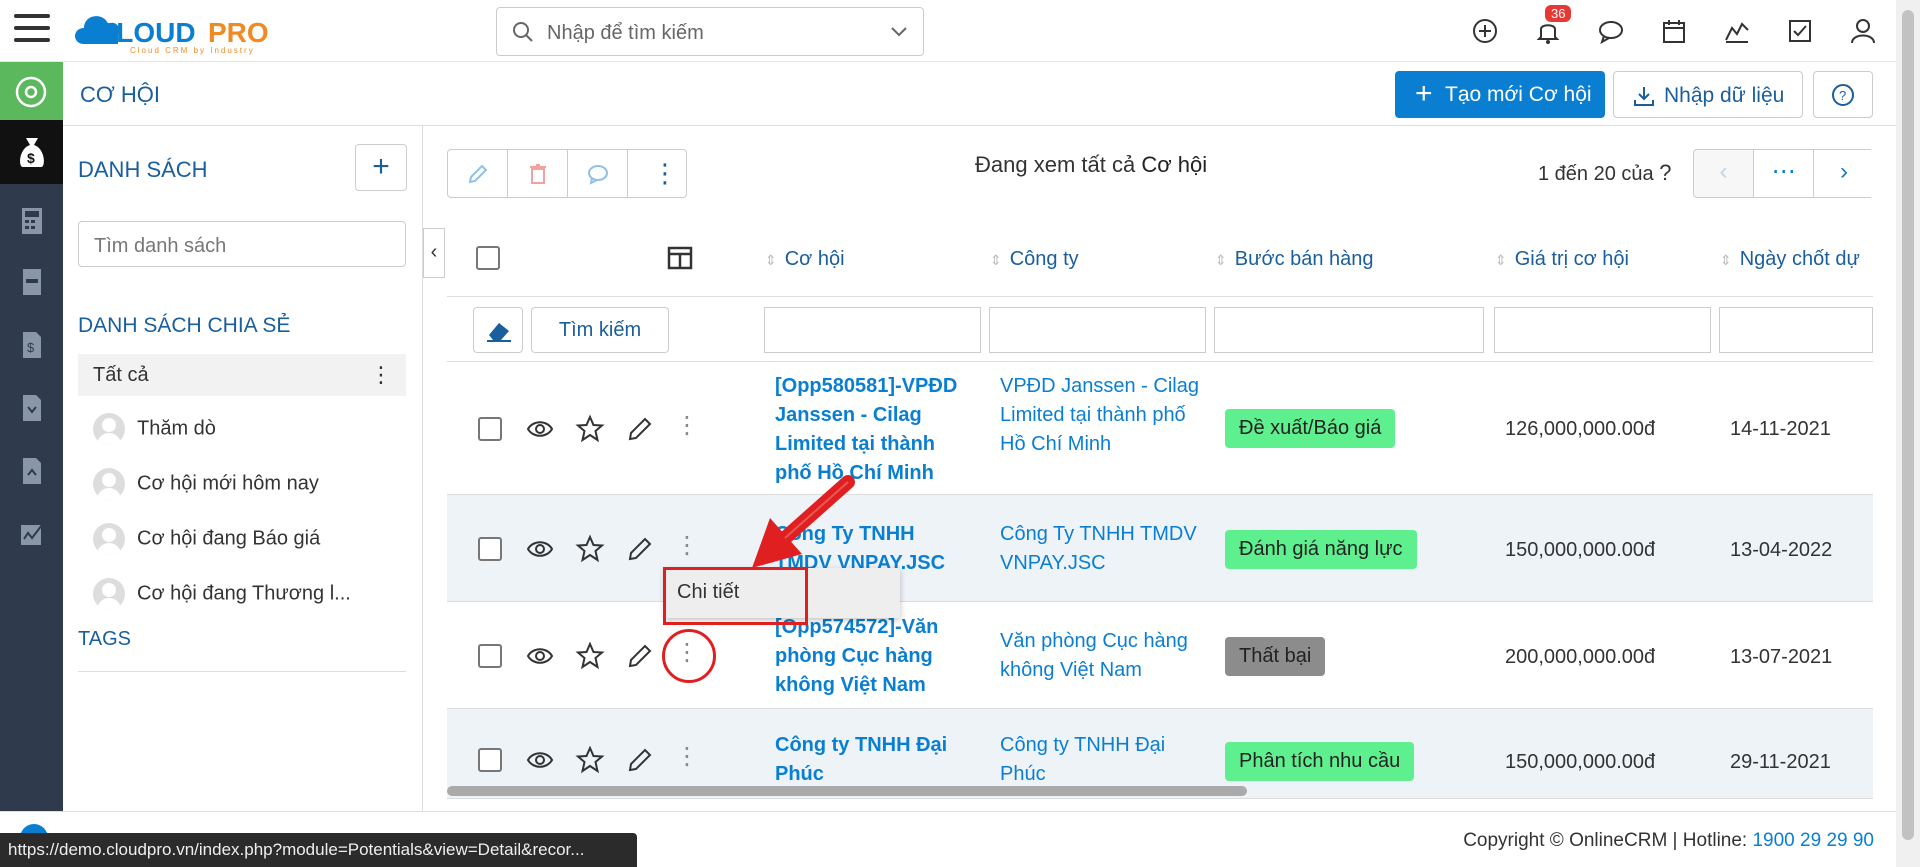 The image size is (1920, 867). What do you see at coordinates (538, 173) in the screenshot?
I see `delete-button` at bounding box center [538, 173].